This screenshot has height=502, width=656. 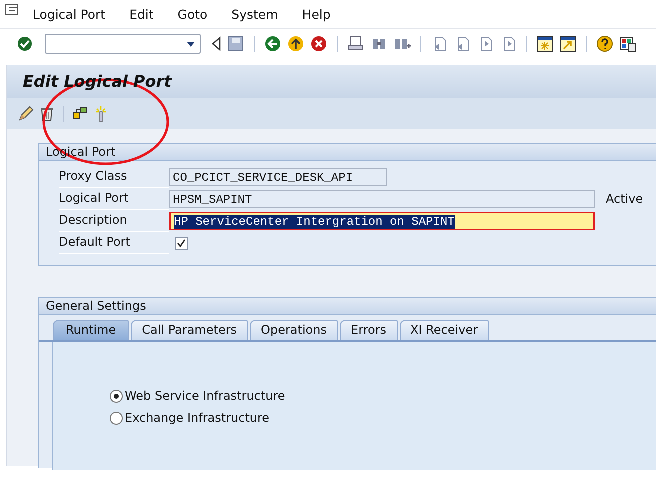 What do you see at coordinates (382, 221) in the screenshot?
I see `input-field: HP ServiceCenter Intergration on SAPINT` at bounding box center [382, 221].